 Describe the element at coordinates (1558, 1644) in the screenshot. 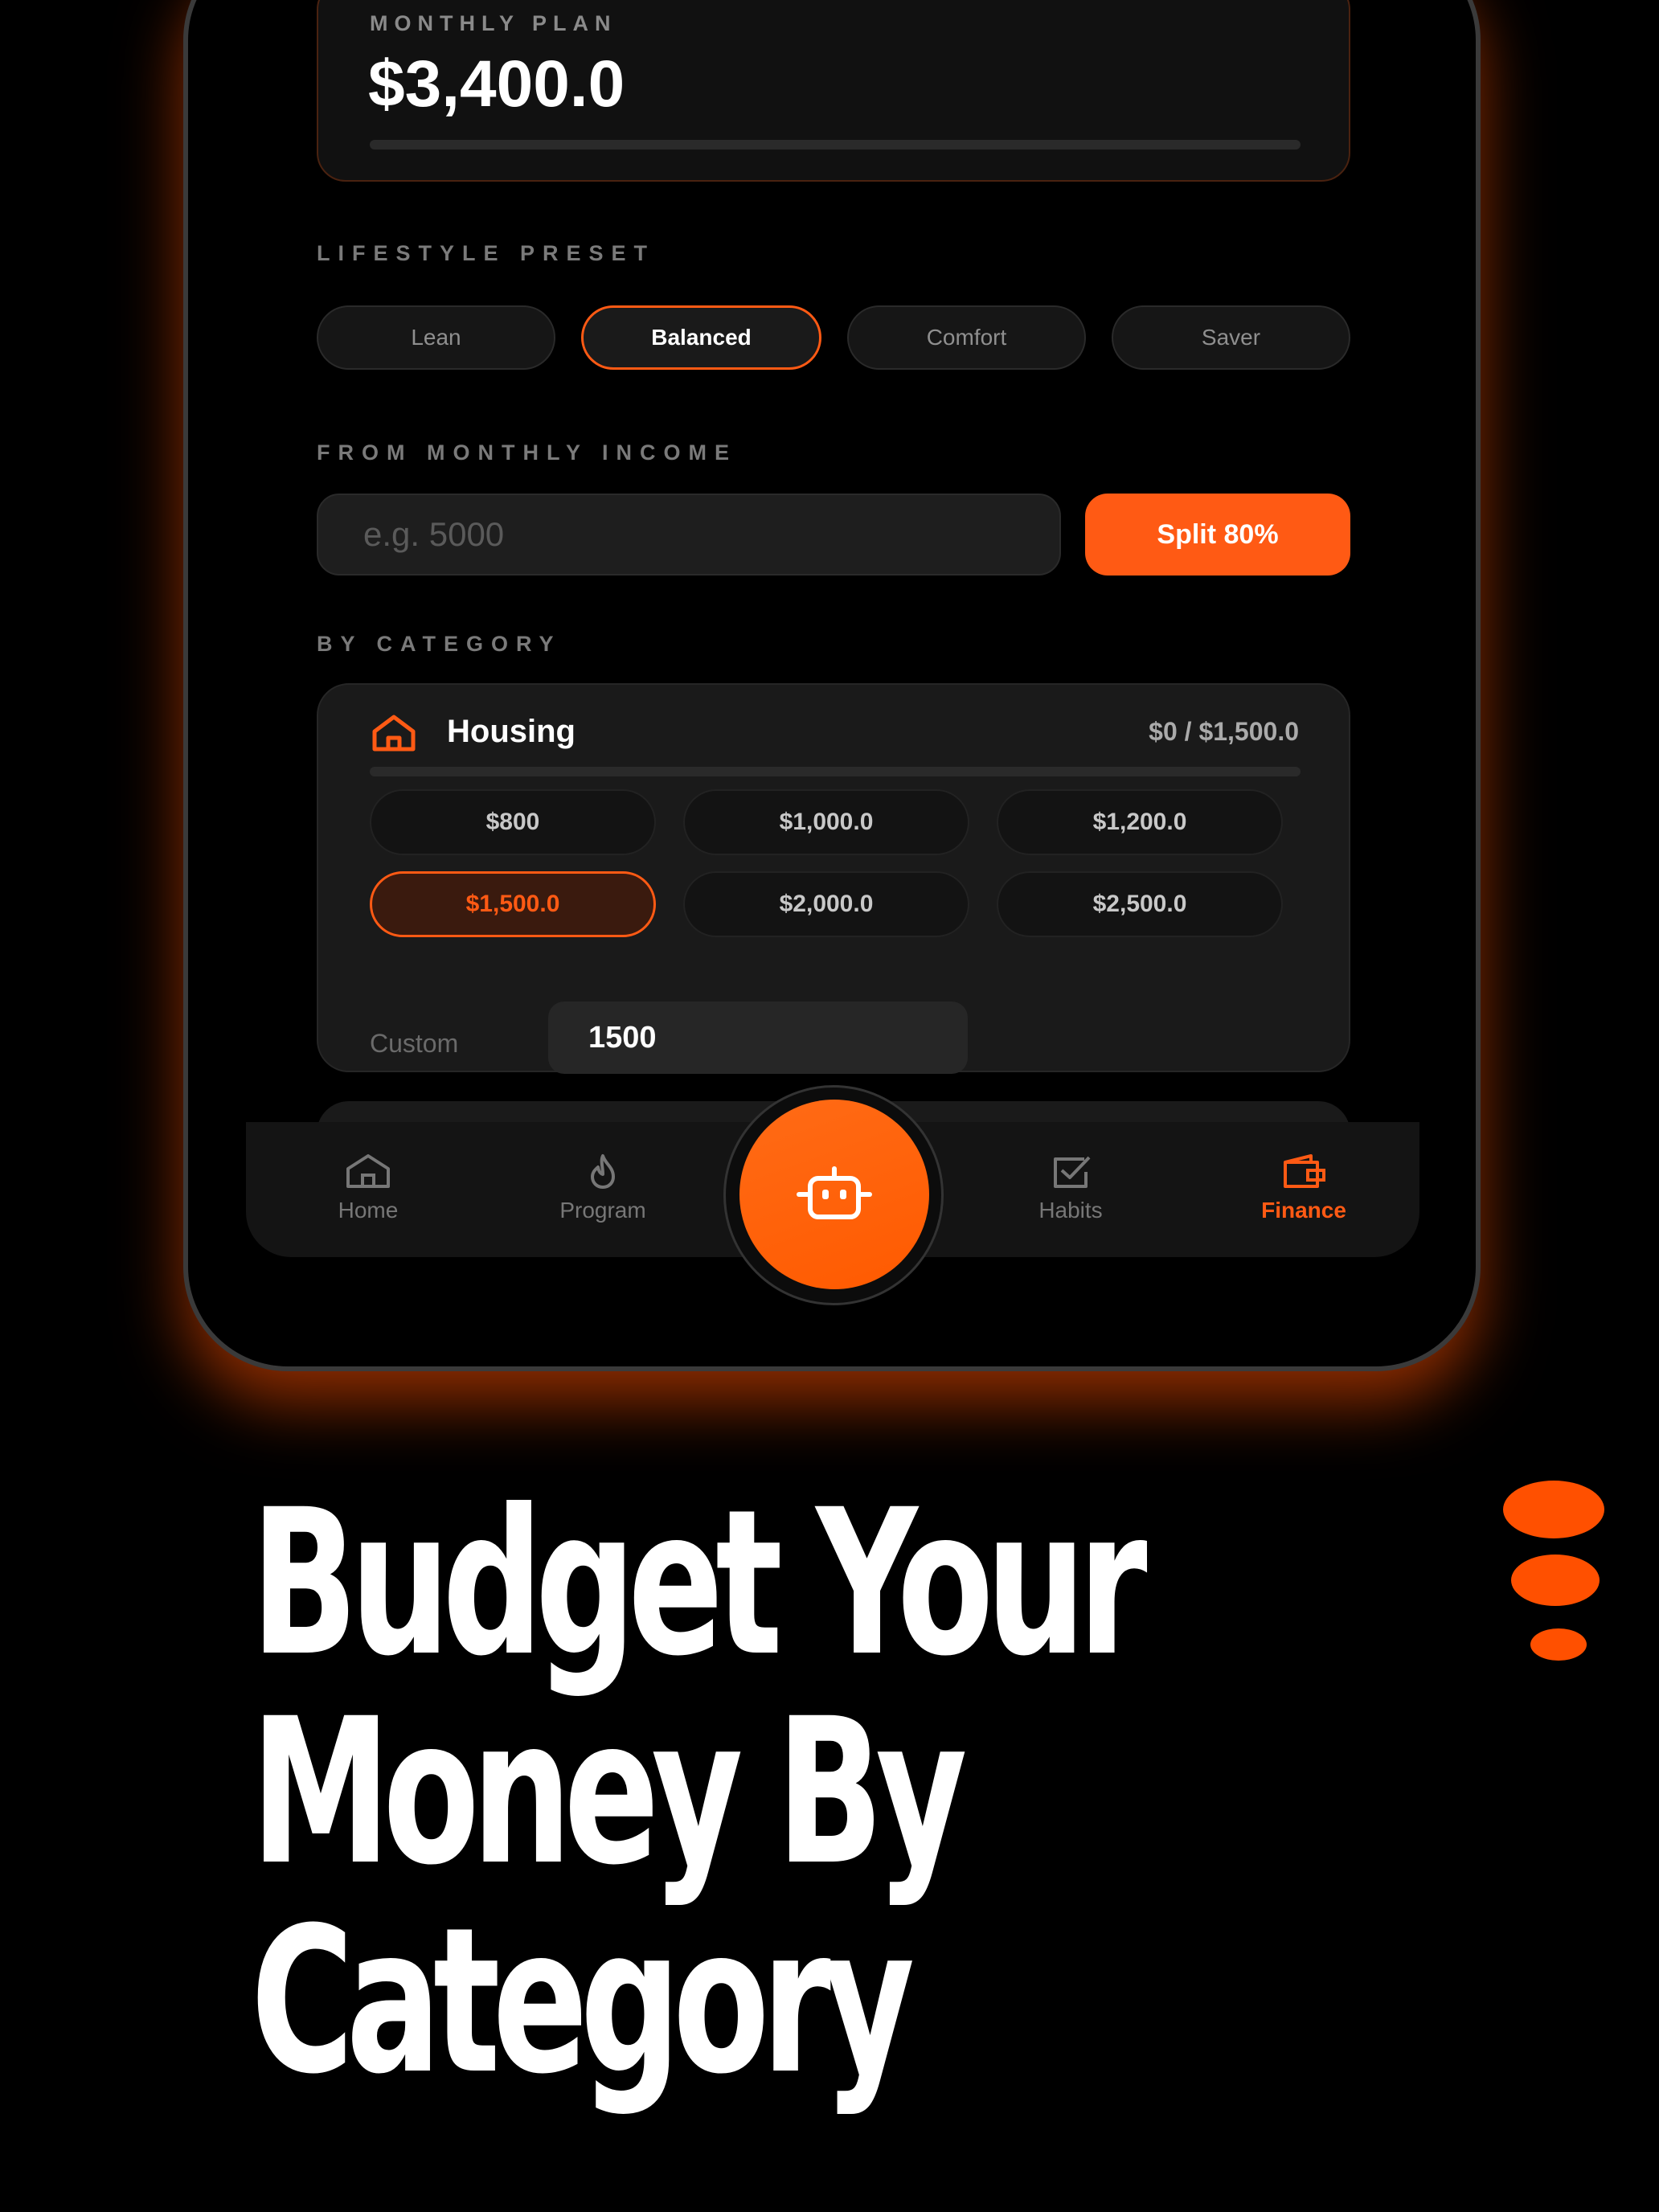

I see `decorative-dot-small` at that location.